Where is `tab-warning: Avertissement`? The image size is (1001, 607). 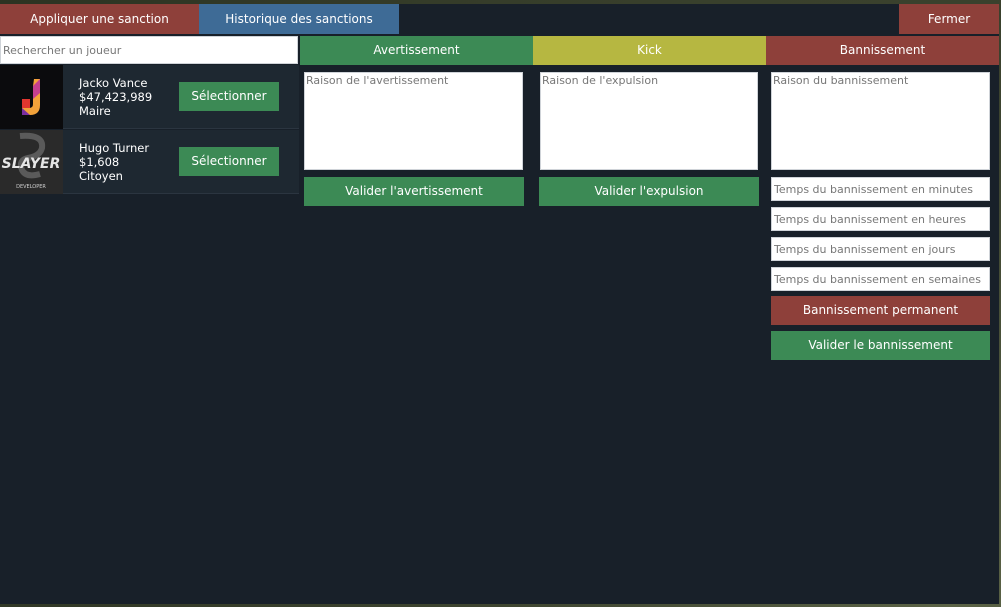
tab-warning: Avertissement is located at coordinates (416, 50).